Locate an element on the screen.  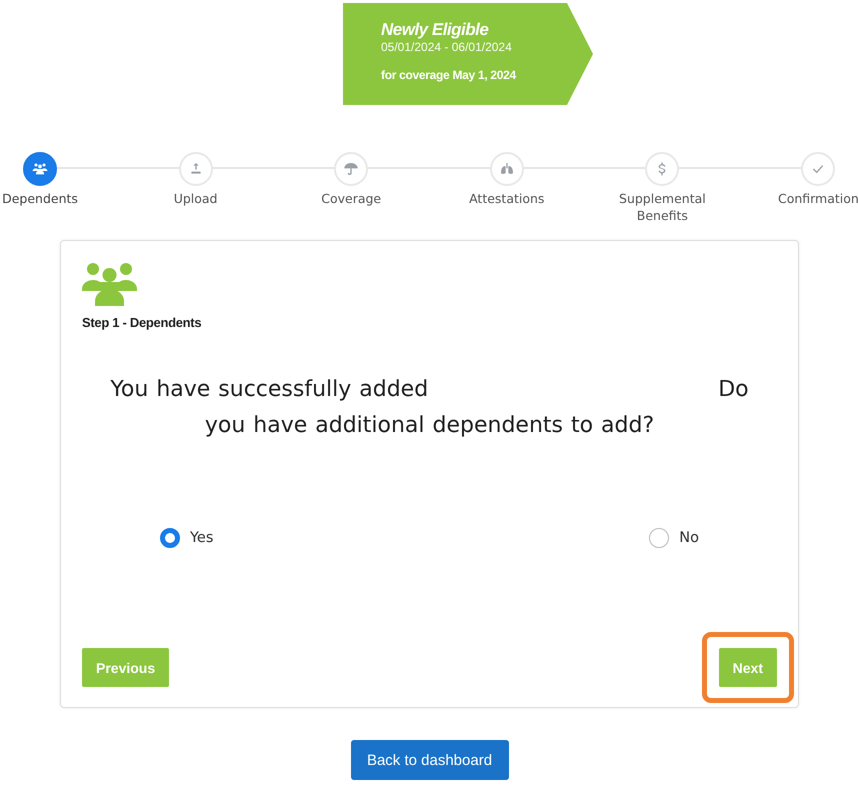
step-indicator is located at coordinates (40, 169).